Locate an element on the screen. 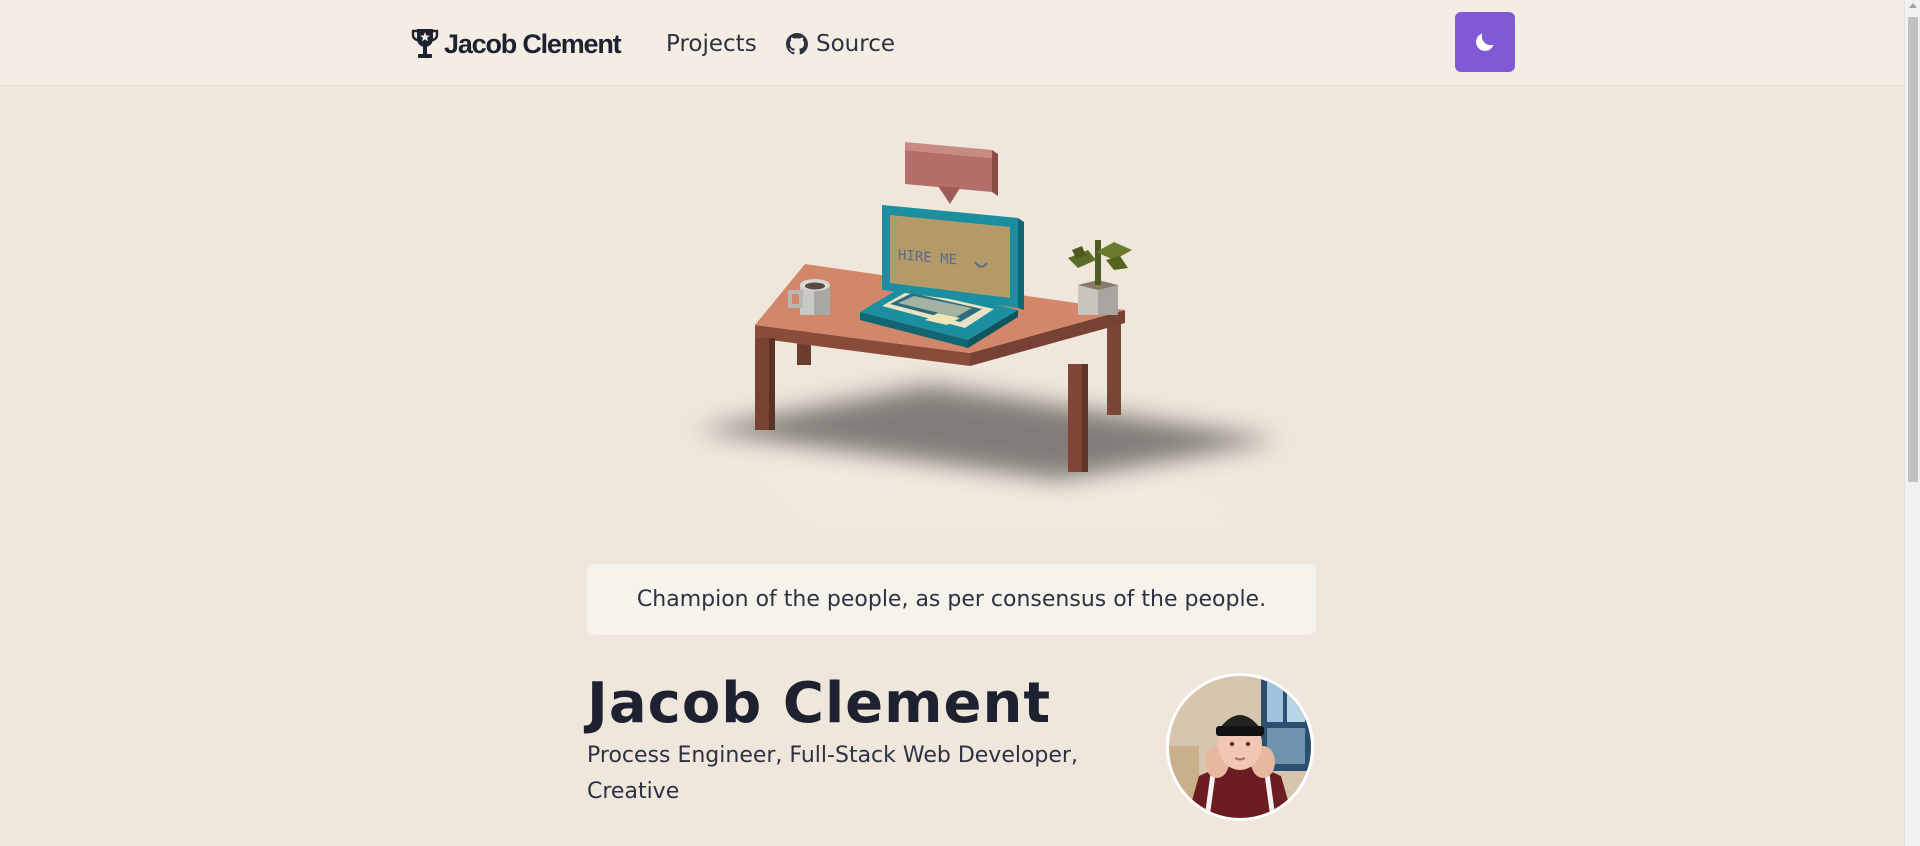 The image size is (1920, 846). hero-desk-scene: HIRE ME is located at coordinates (989, 336).